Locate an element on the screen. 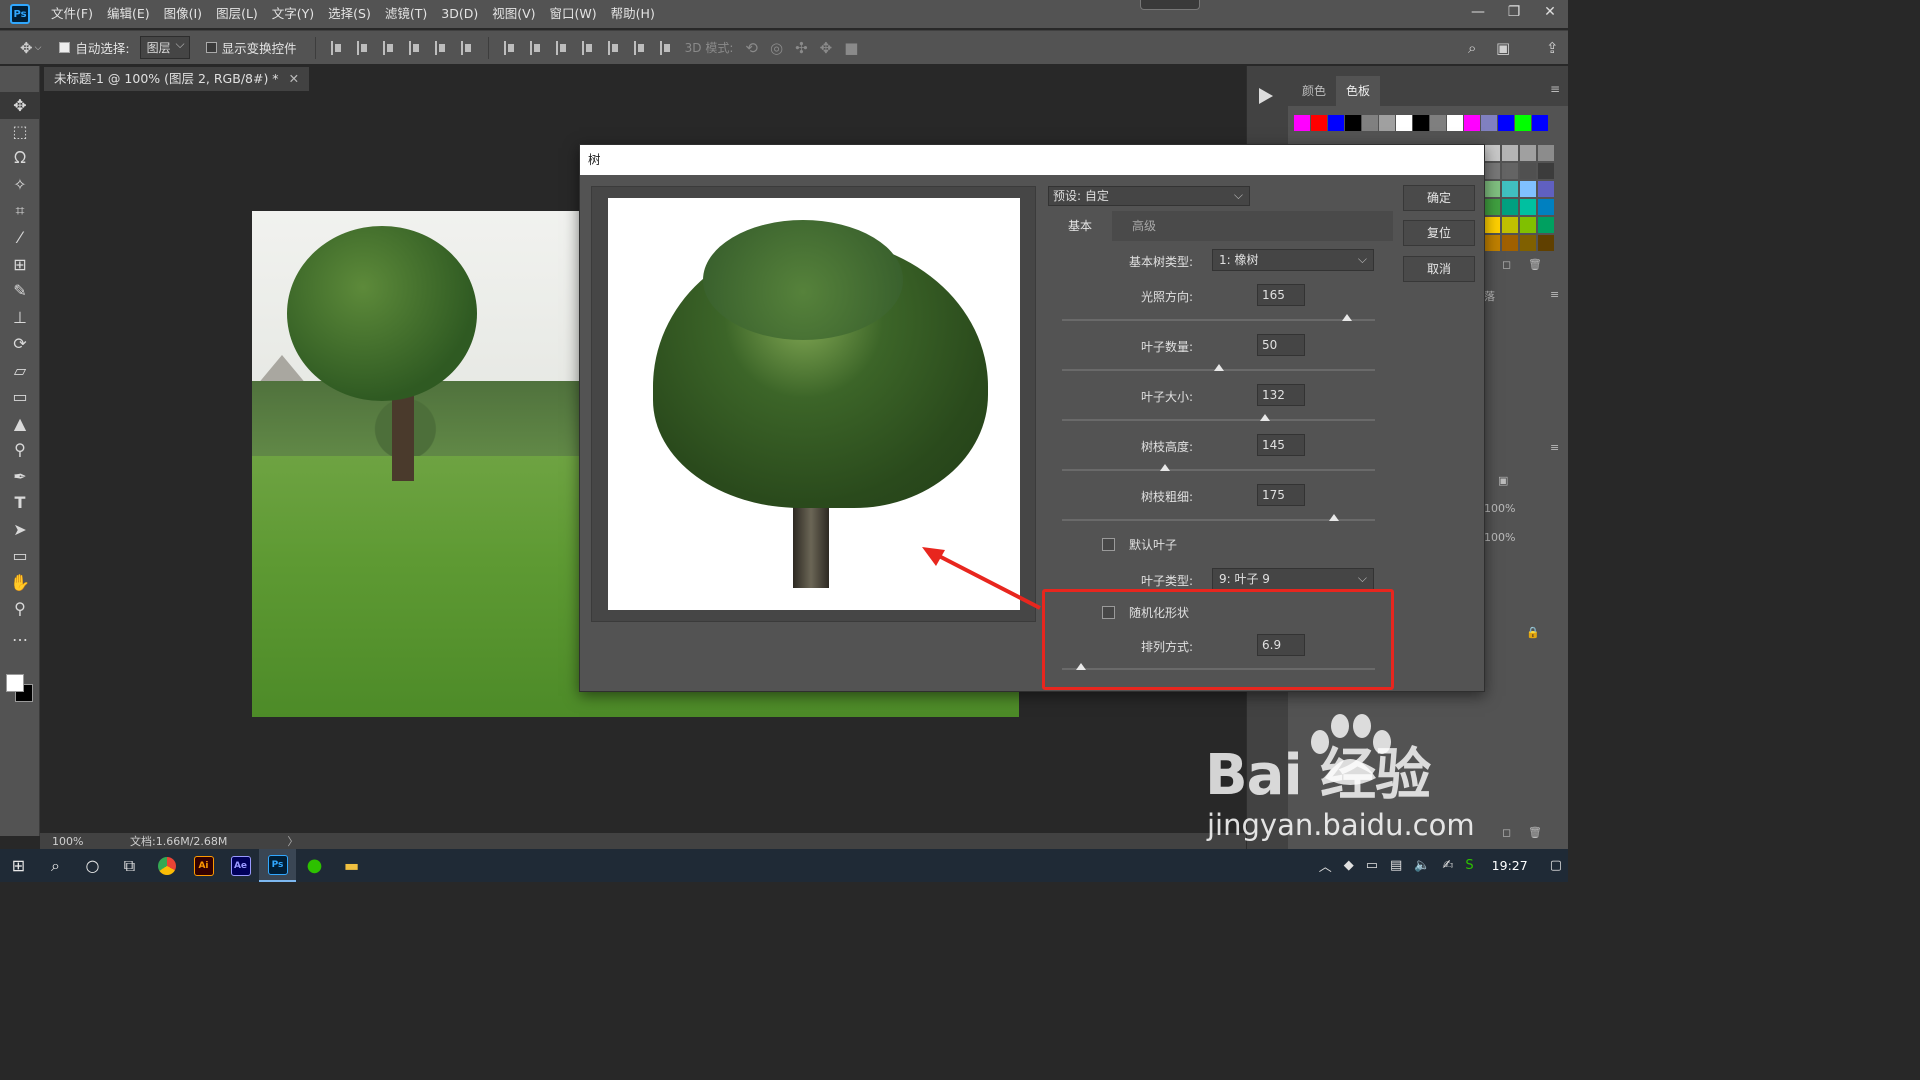  branch-height-input: 145 is located at coordinates (1281, 445).